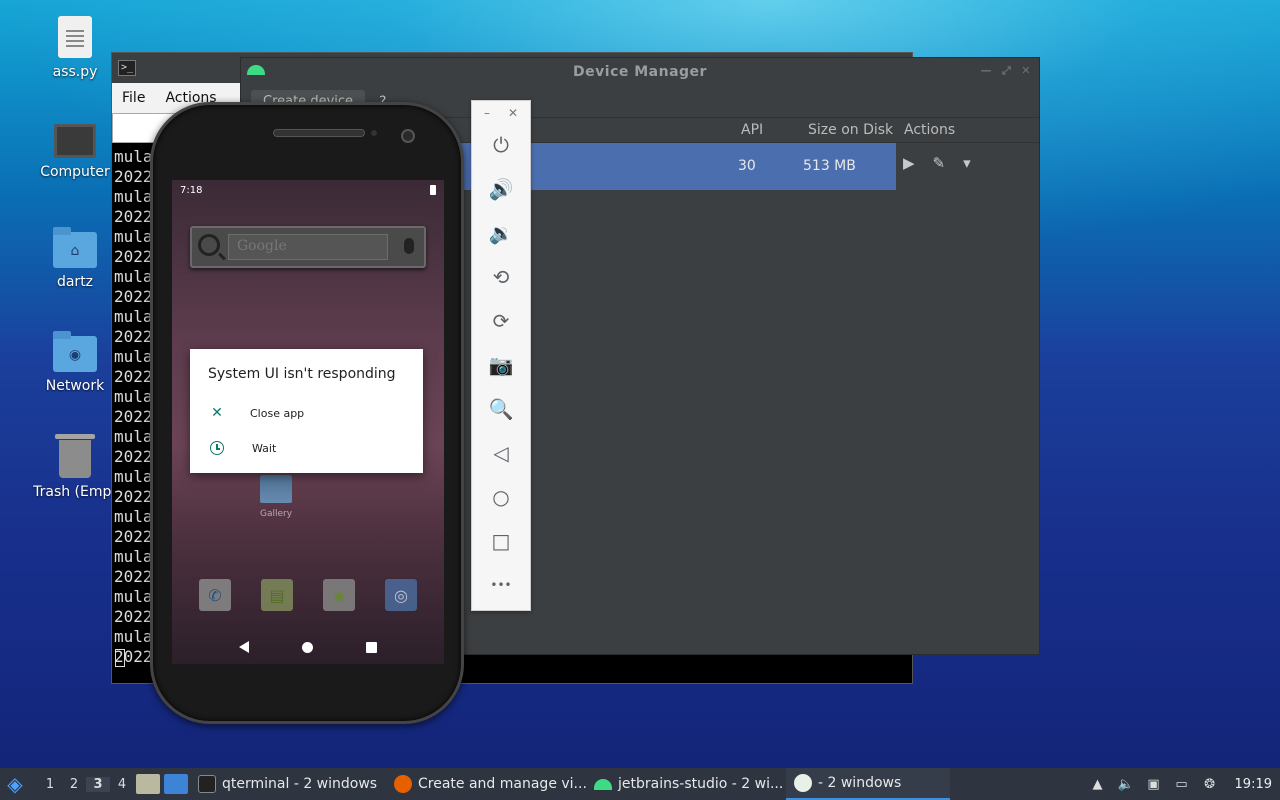 This screenshot has width=1280, height=800. Describe the element at coordinates (409, 246) in the screenshot. I see `microphone-icon` at that location.